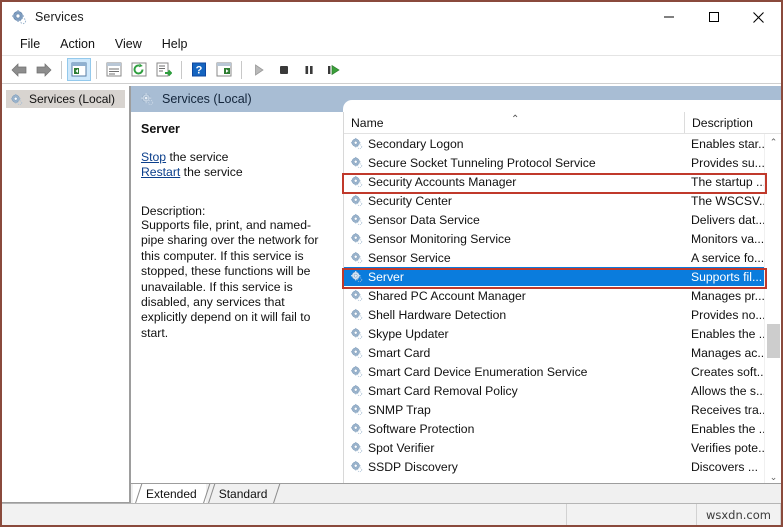 The image size is (783, 527). I want to click on tab-standard: Standard, so click(241, 493).